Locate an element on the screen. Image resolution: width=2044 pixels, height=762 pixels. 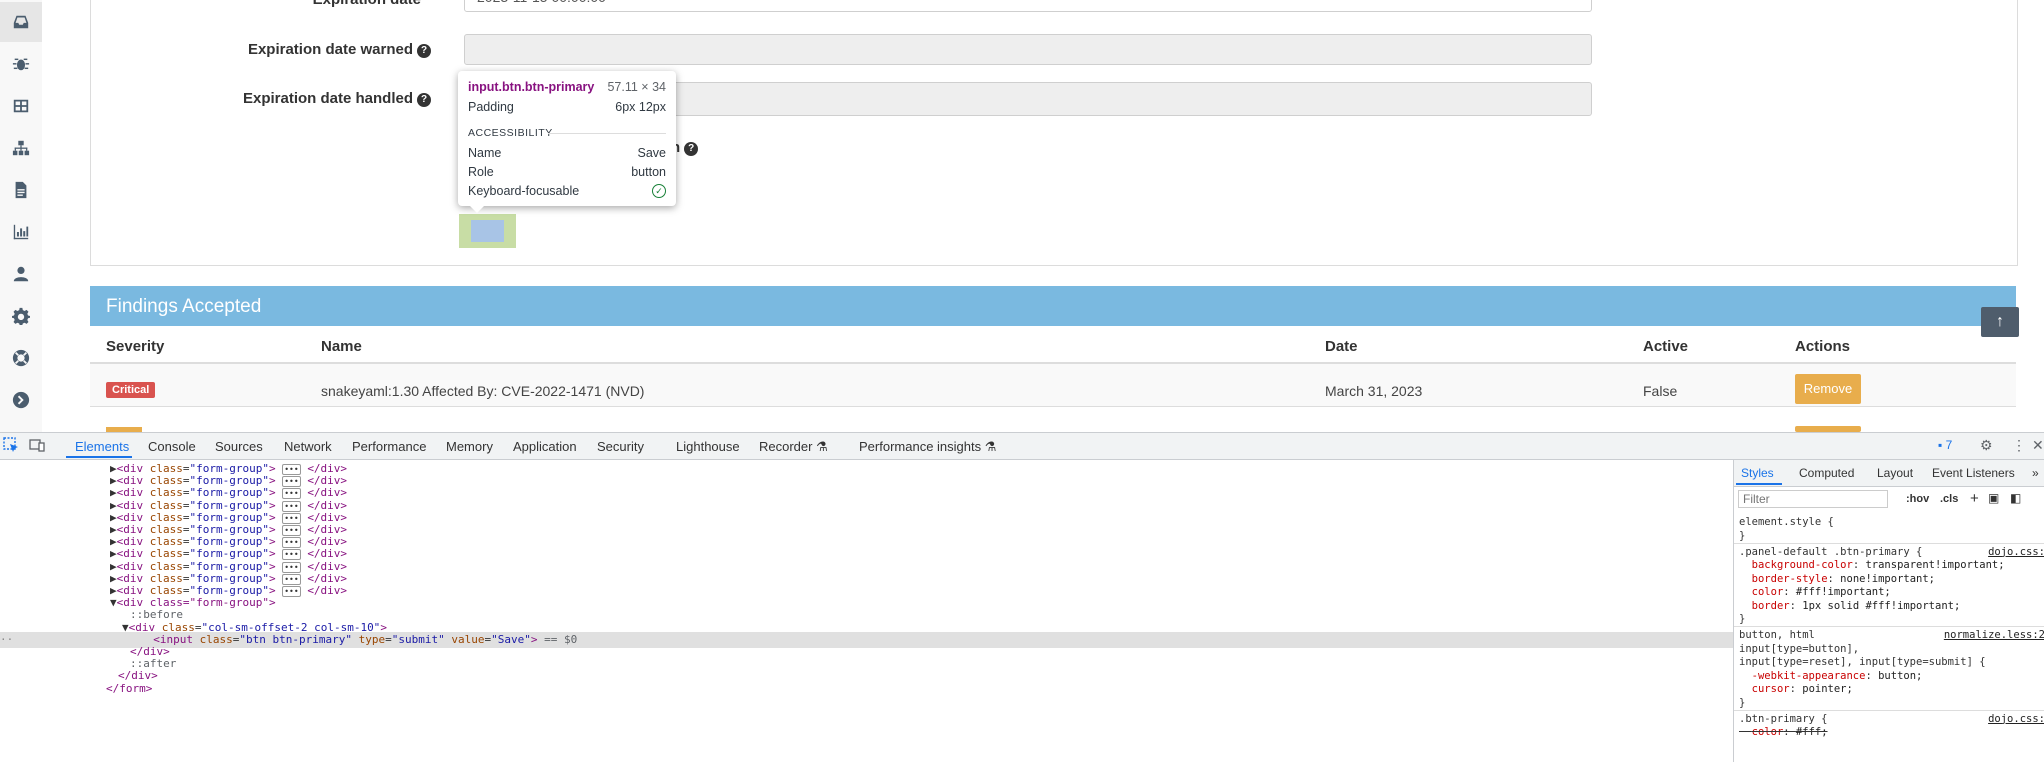
tab-recorder: Recorder ⚗ is located at coordinates (793, 447).